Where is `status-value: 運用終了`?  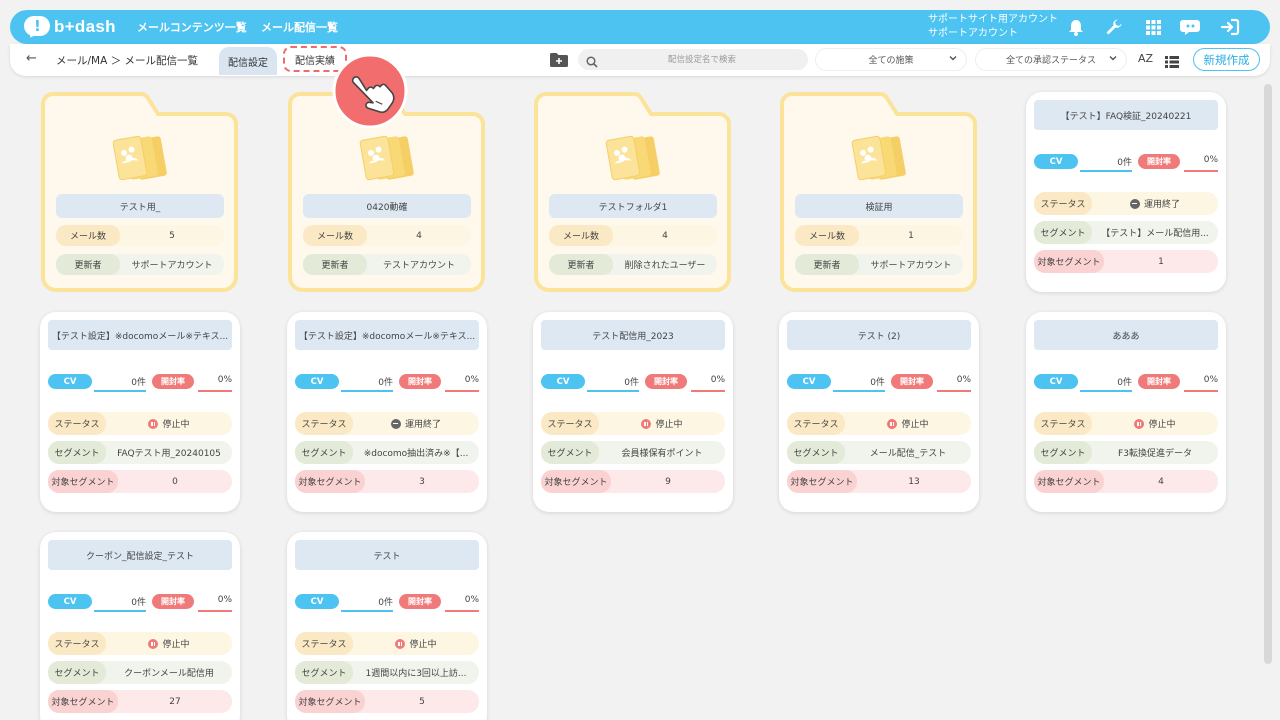
status-value: 運用終了 is located at coordinates (416, 423).